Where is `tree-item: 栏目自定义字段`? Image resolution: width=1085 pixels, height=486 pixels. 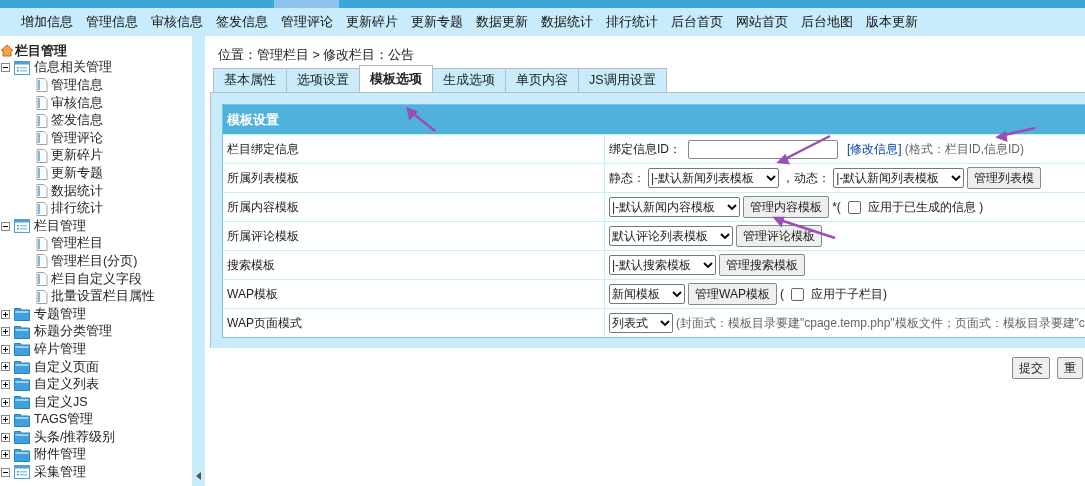
tree-item: 栏目自定义字段 is located at coordinates (96, 279).